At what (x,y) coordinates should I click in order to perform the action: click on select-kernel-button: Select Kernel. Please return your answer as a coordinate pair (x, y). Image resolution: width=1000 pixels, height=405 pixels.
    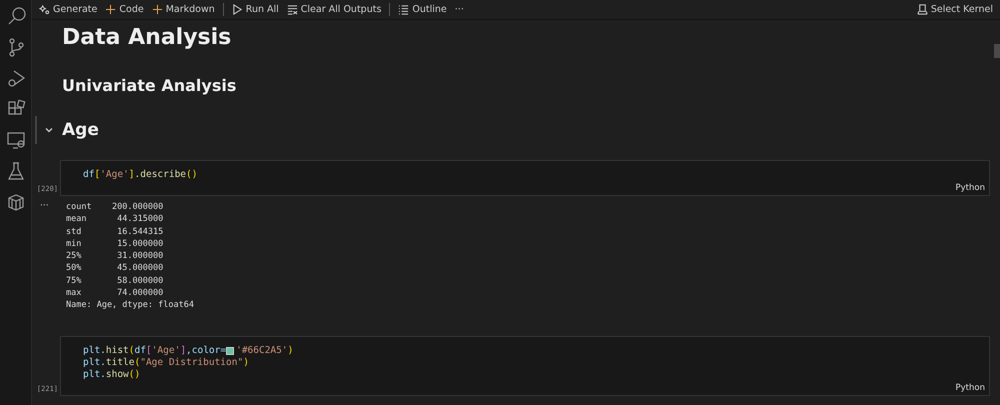
    Looking at the image, I should click on (955, 9).